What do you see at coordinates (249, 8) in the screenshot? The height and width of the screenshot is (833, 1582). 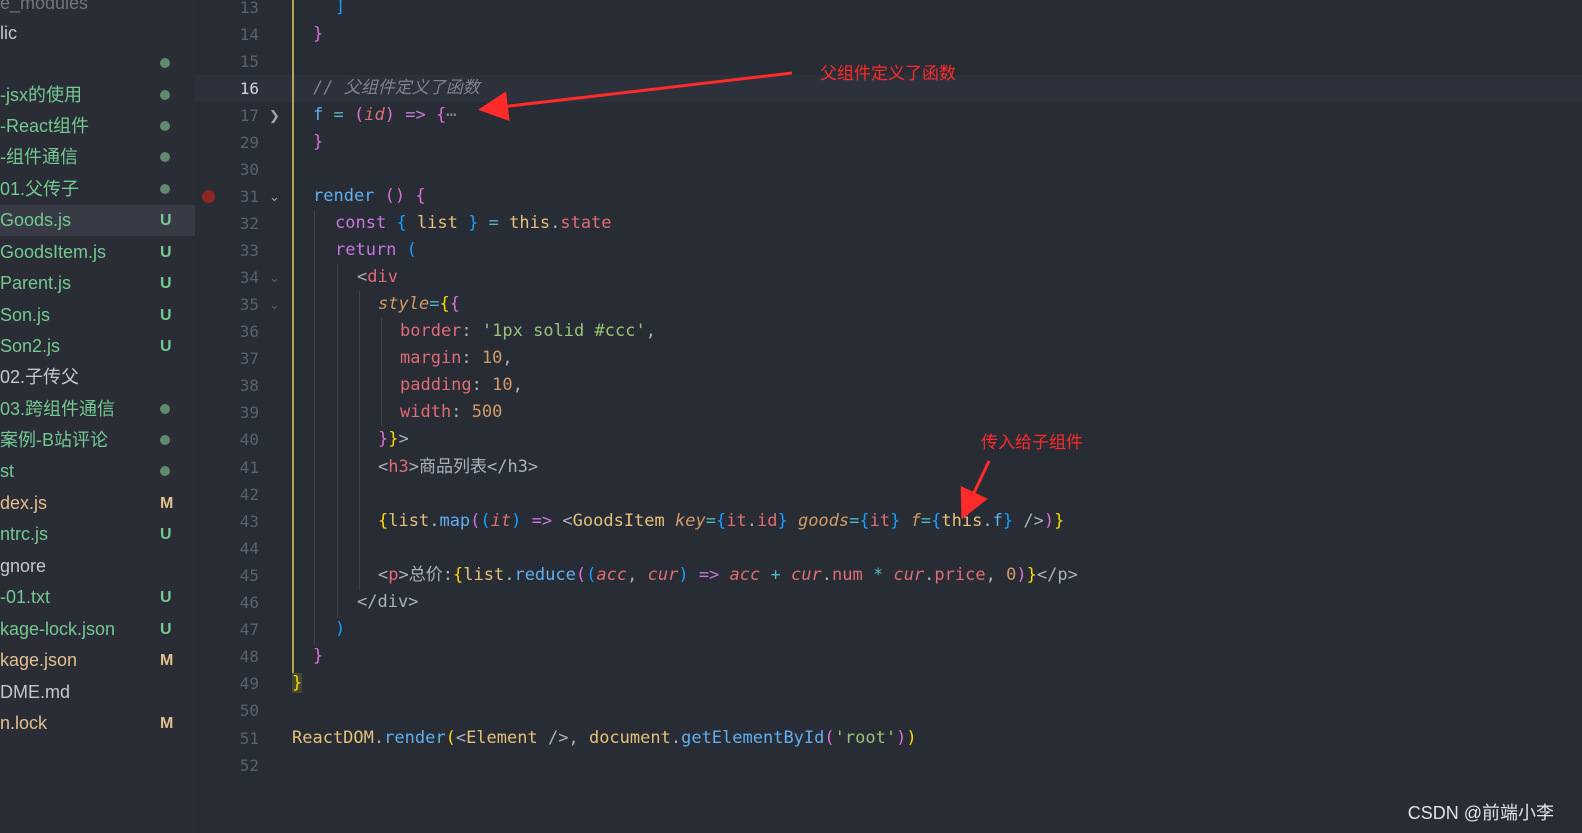 I see `line-number: 13` at bounding box center [249, 8].